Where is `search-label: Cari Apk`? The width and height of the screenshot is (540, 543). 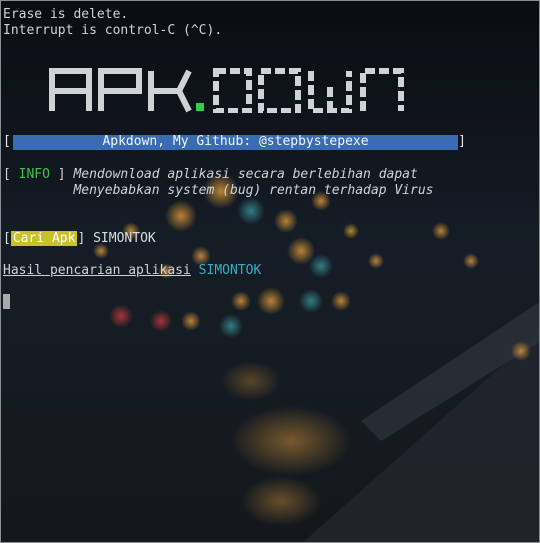
search-label: Cari Apk is located at coordinates (44, 238).